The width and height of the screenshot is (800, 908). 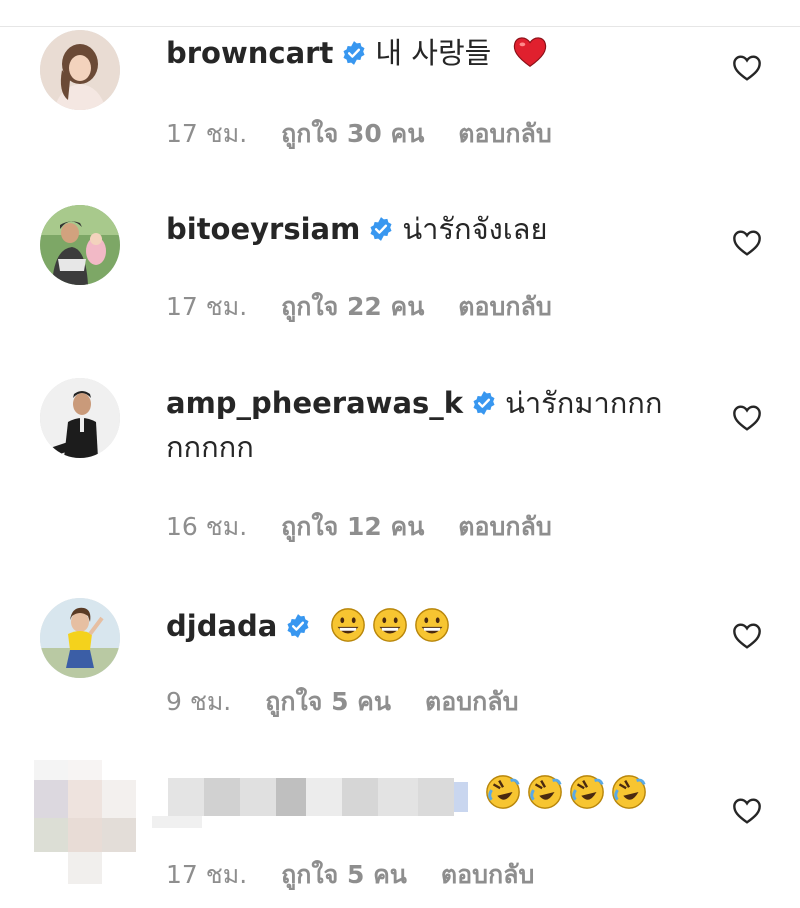 What do you see at coordinates (431, 425) in the screenshot?
I see `comment-body: amp_pheerawas_k น่ารักมากกก กกกกก` at bounding box center [431, 425].